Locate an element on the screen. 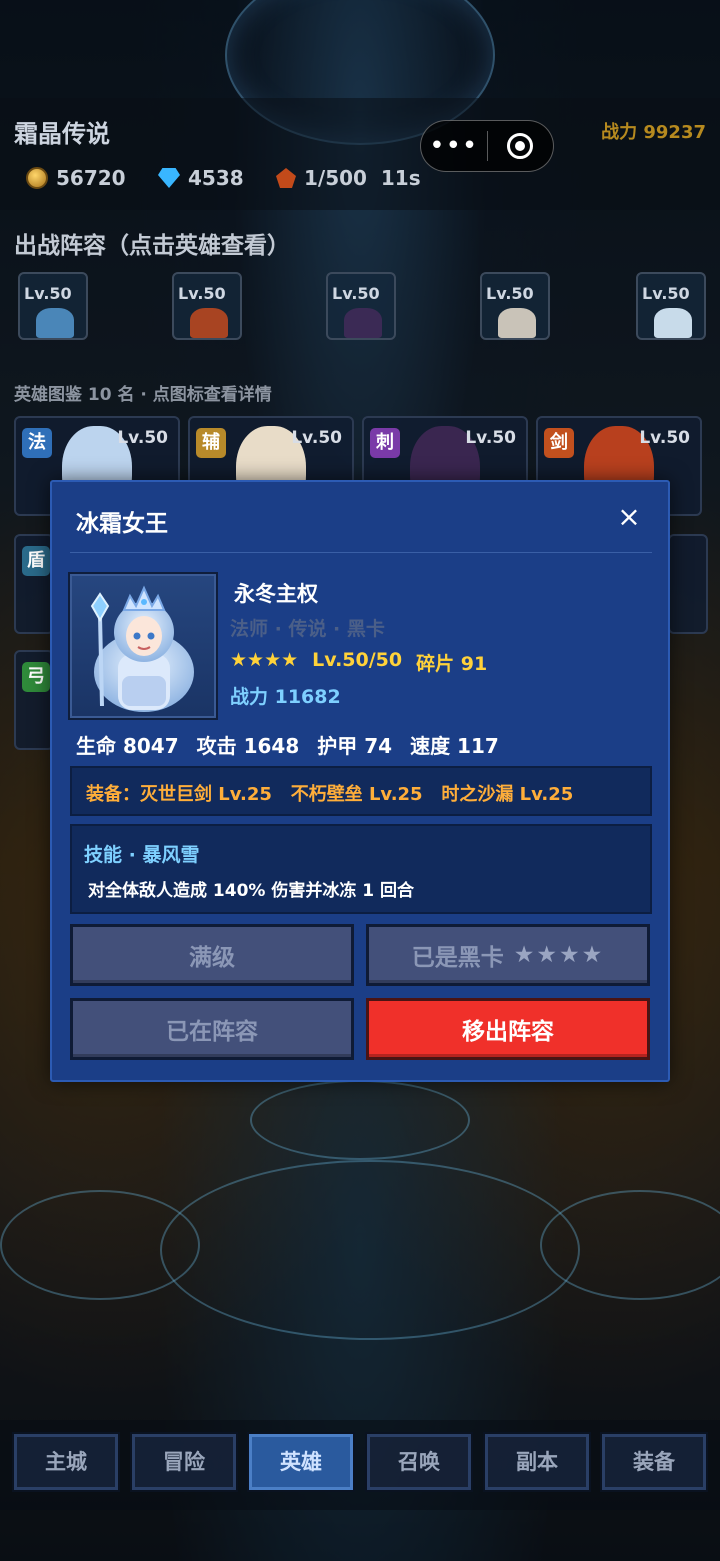 The height and width of the screenshot is (1561, 720). gem-resource: 4538 is located at coordinates (201, 178).